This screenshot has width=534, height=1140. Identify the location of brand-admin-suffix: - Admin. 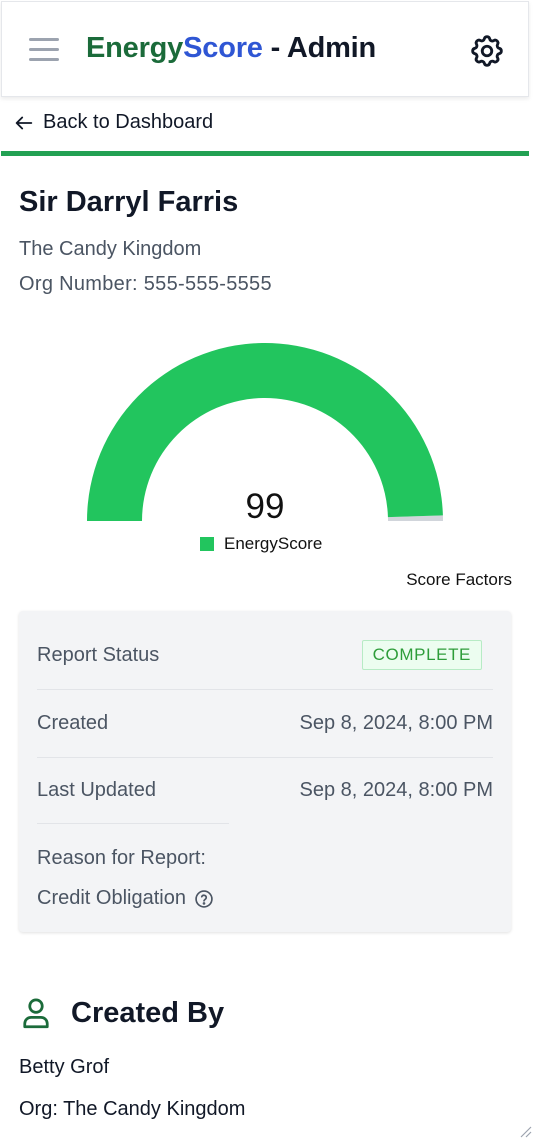
(319, 48).